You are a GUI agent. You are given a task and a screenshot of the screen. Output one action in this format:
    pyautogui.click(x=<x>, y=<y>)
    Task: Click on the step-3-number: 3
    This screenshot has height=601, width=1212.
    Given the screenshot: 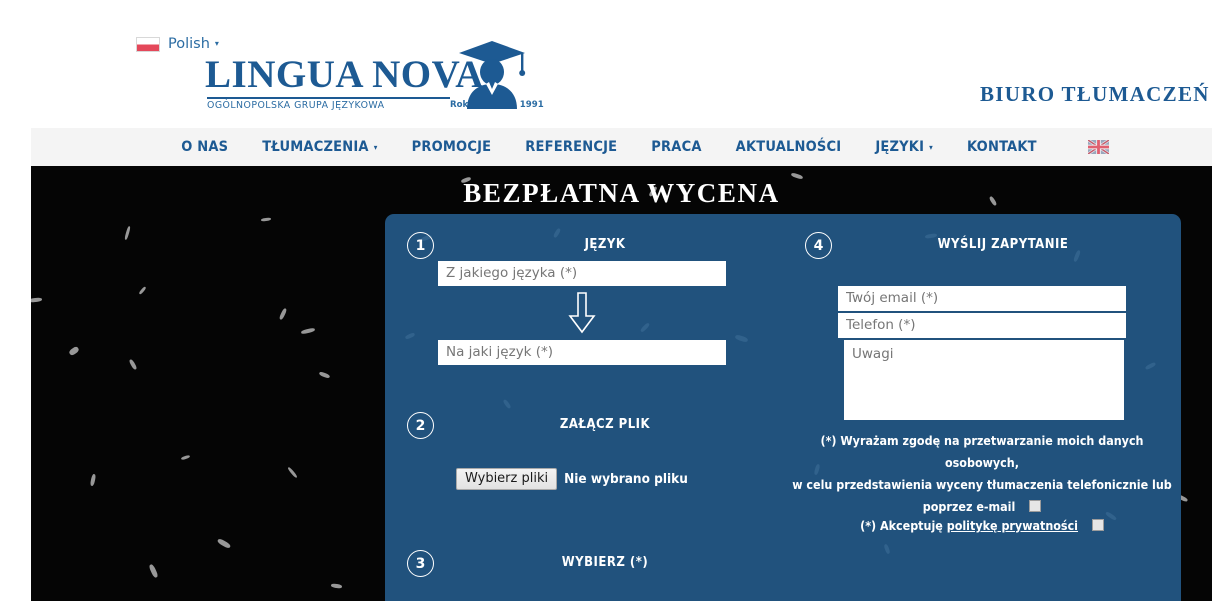 What is the action you would take?
    pyautogui.click(x=420, y=563)
    